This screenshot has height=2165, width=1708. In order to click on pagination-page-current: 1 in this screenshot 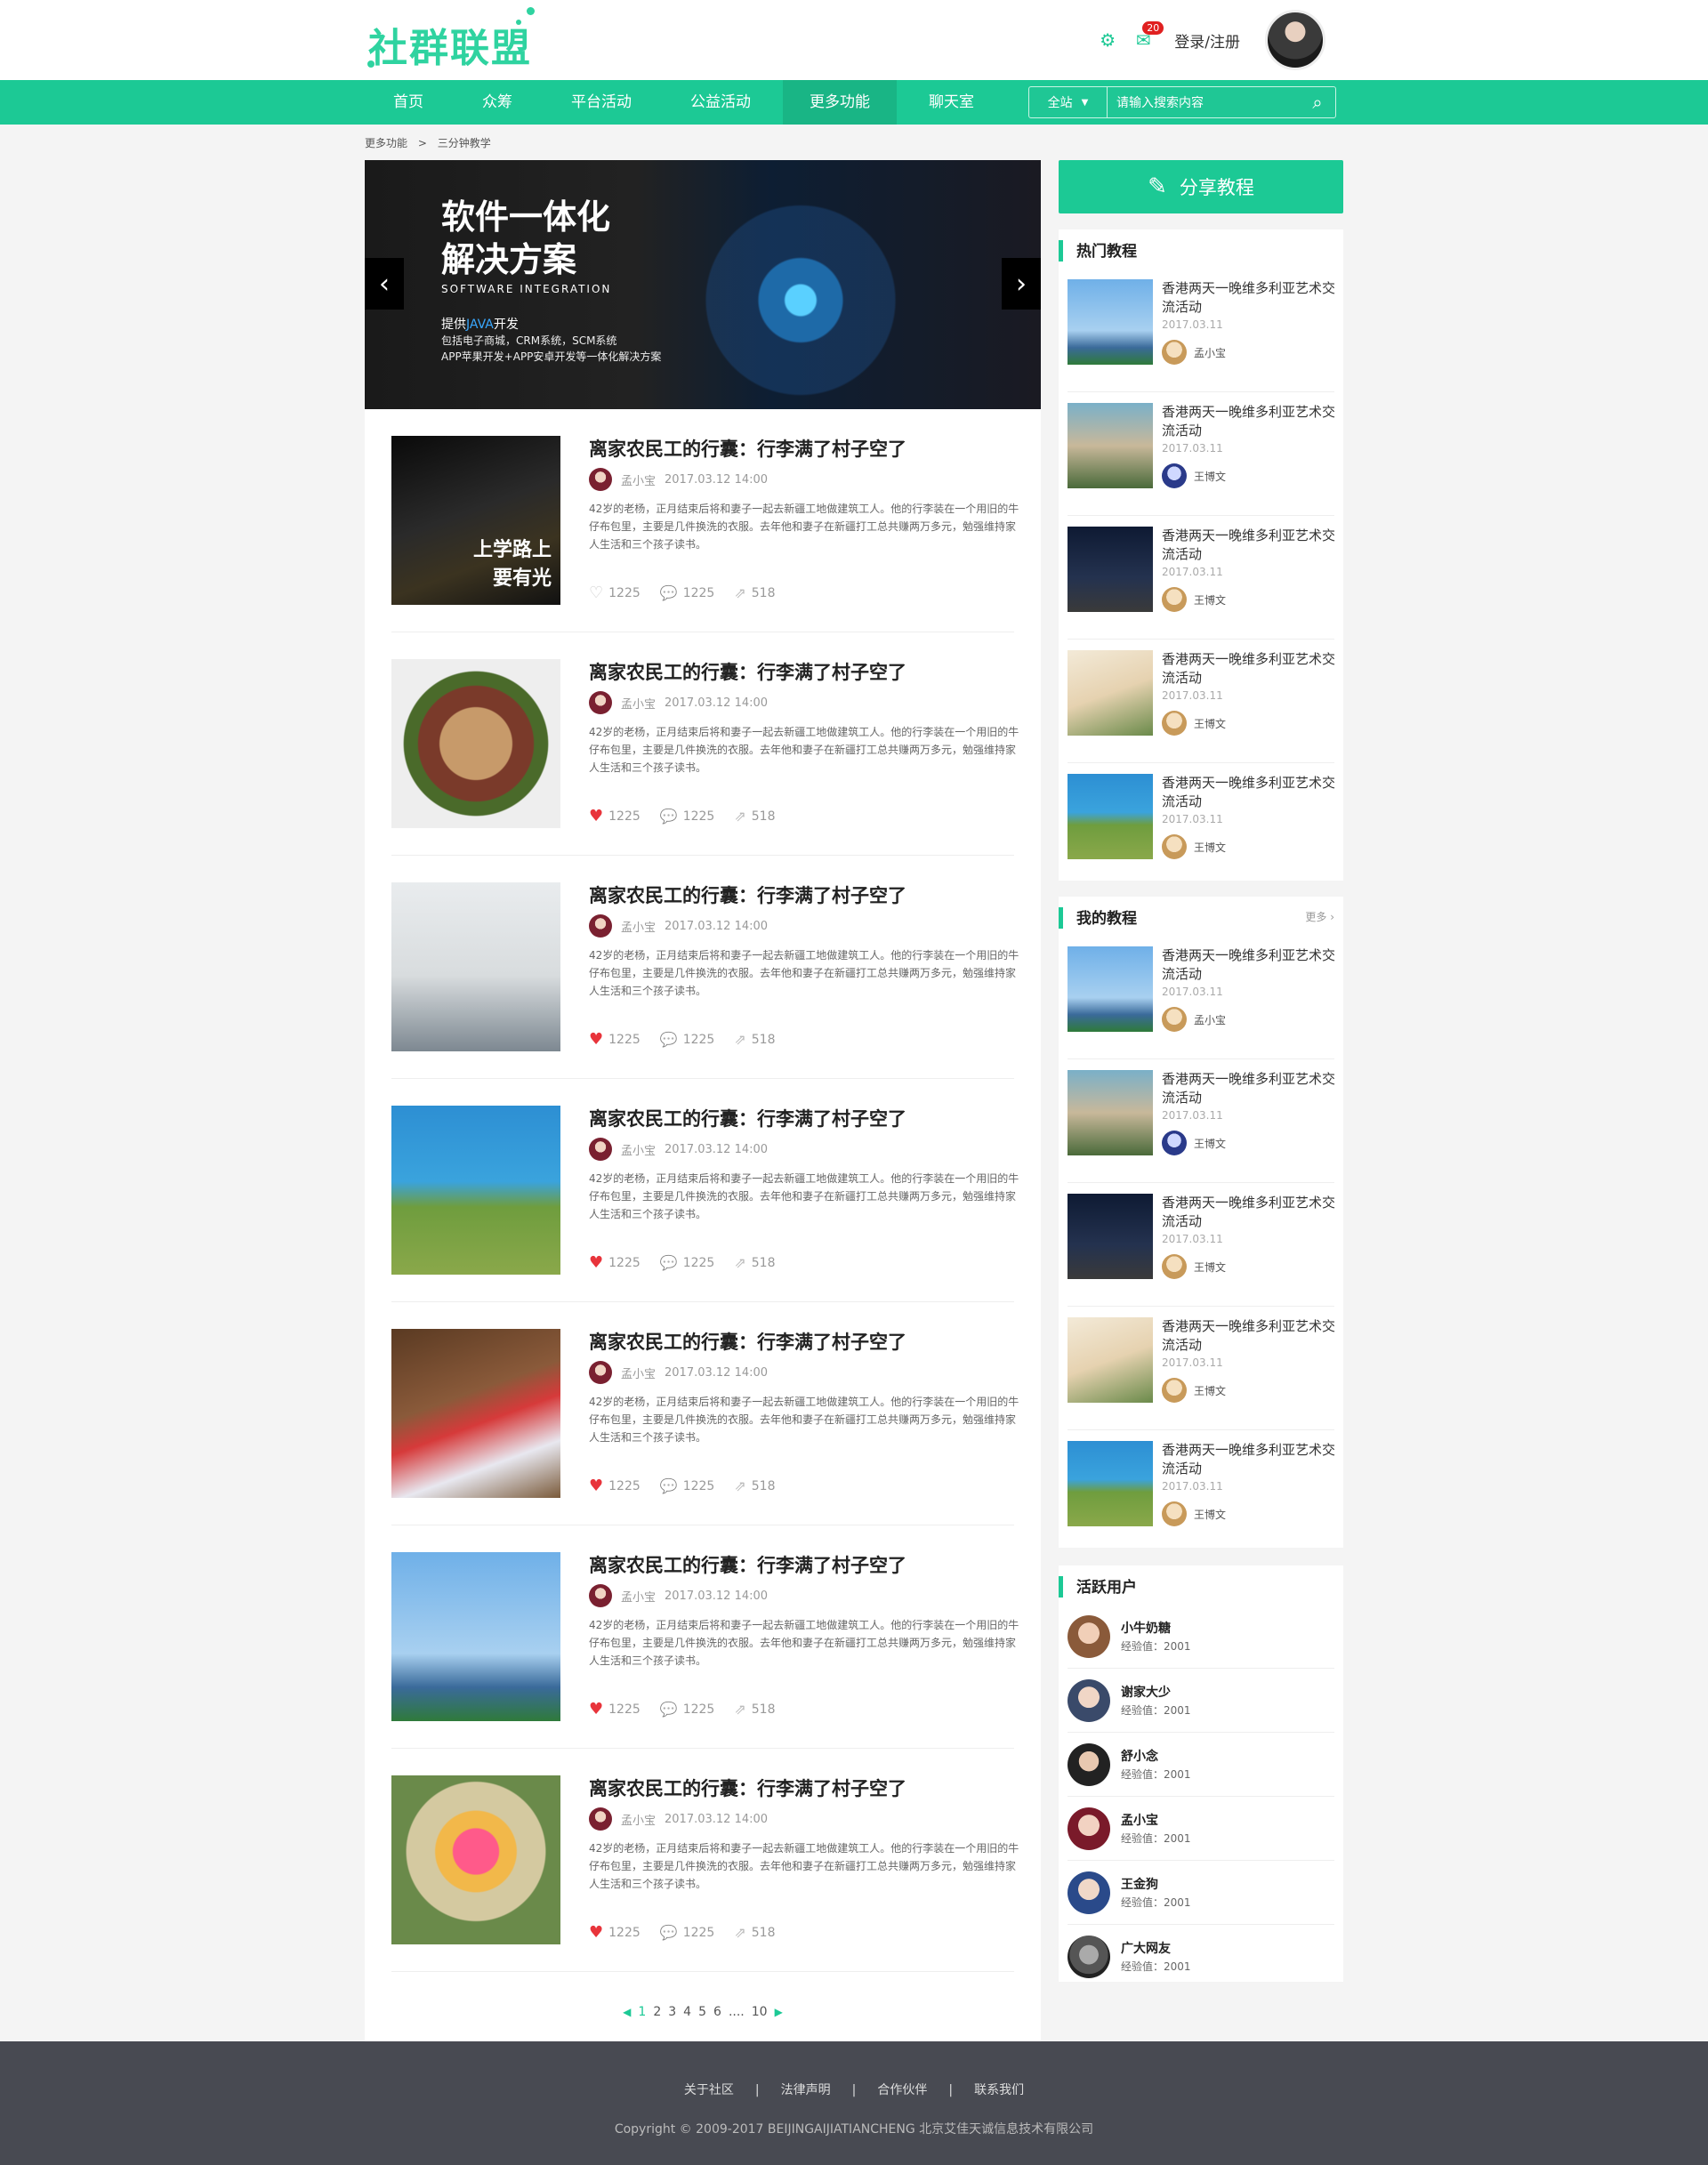, I will do `click(642, 2012)`.